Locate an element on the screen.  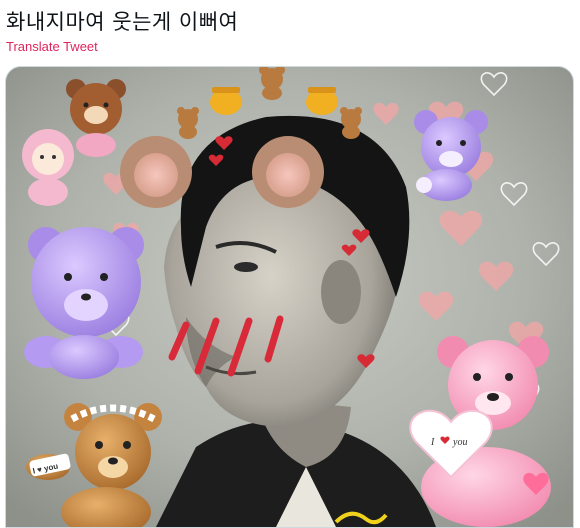
right-bear-caption-you: you is located at coordinates (459, 442).